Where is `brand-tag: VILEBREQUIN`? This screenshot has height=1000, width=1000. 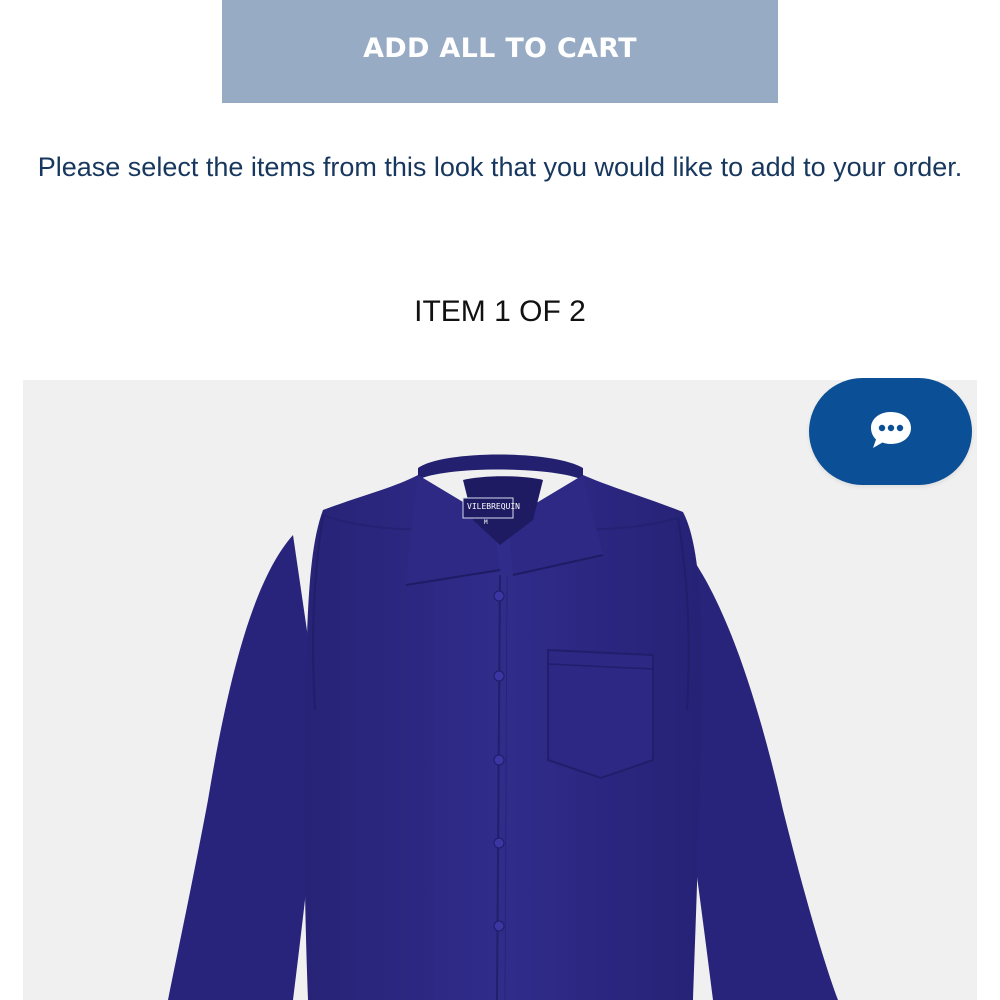
brand-tag: VILEBREQUIN is located at coordinates (493, 506).